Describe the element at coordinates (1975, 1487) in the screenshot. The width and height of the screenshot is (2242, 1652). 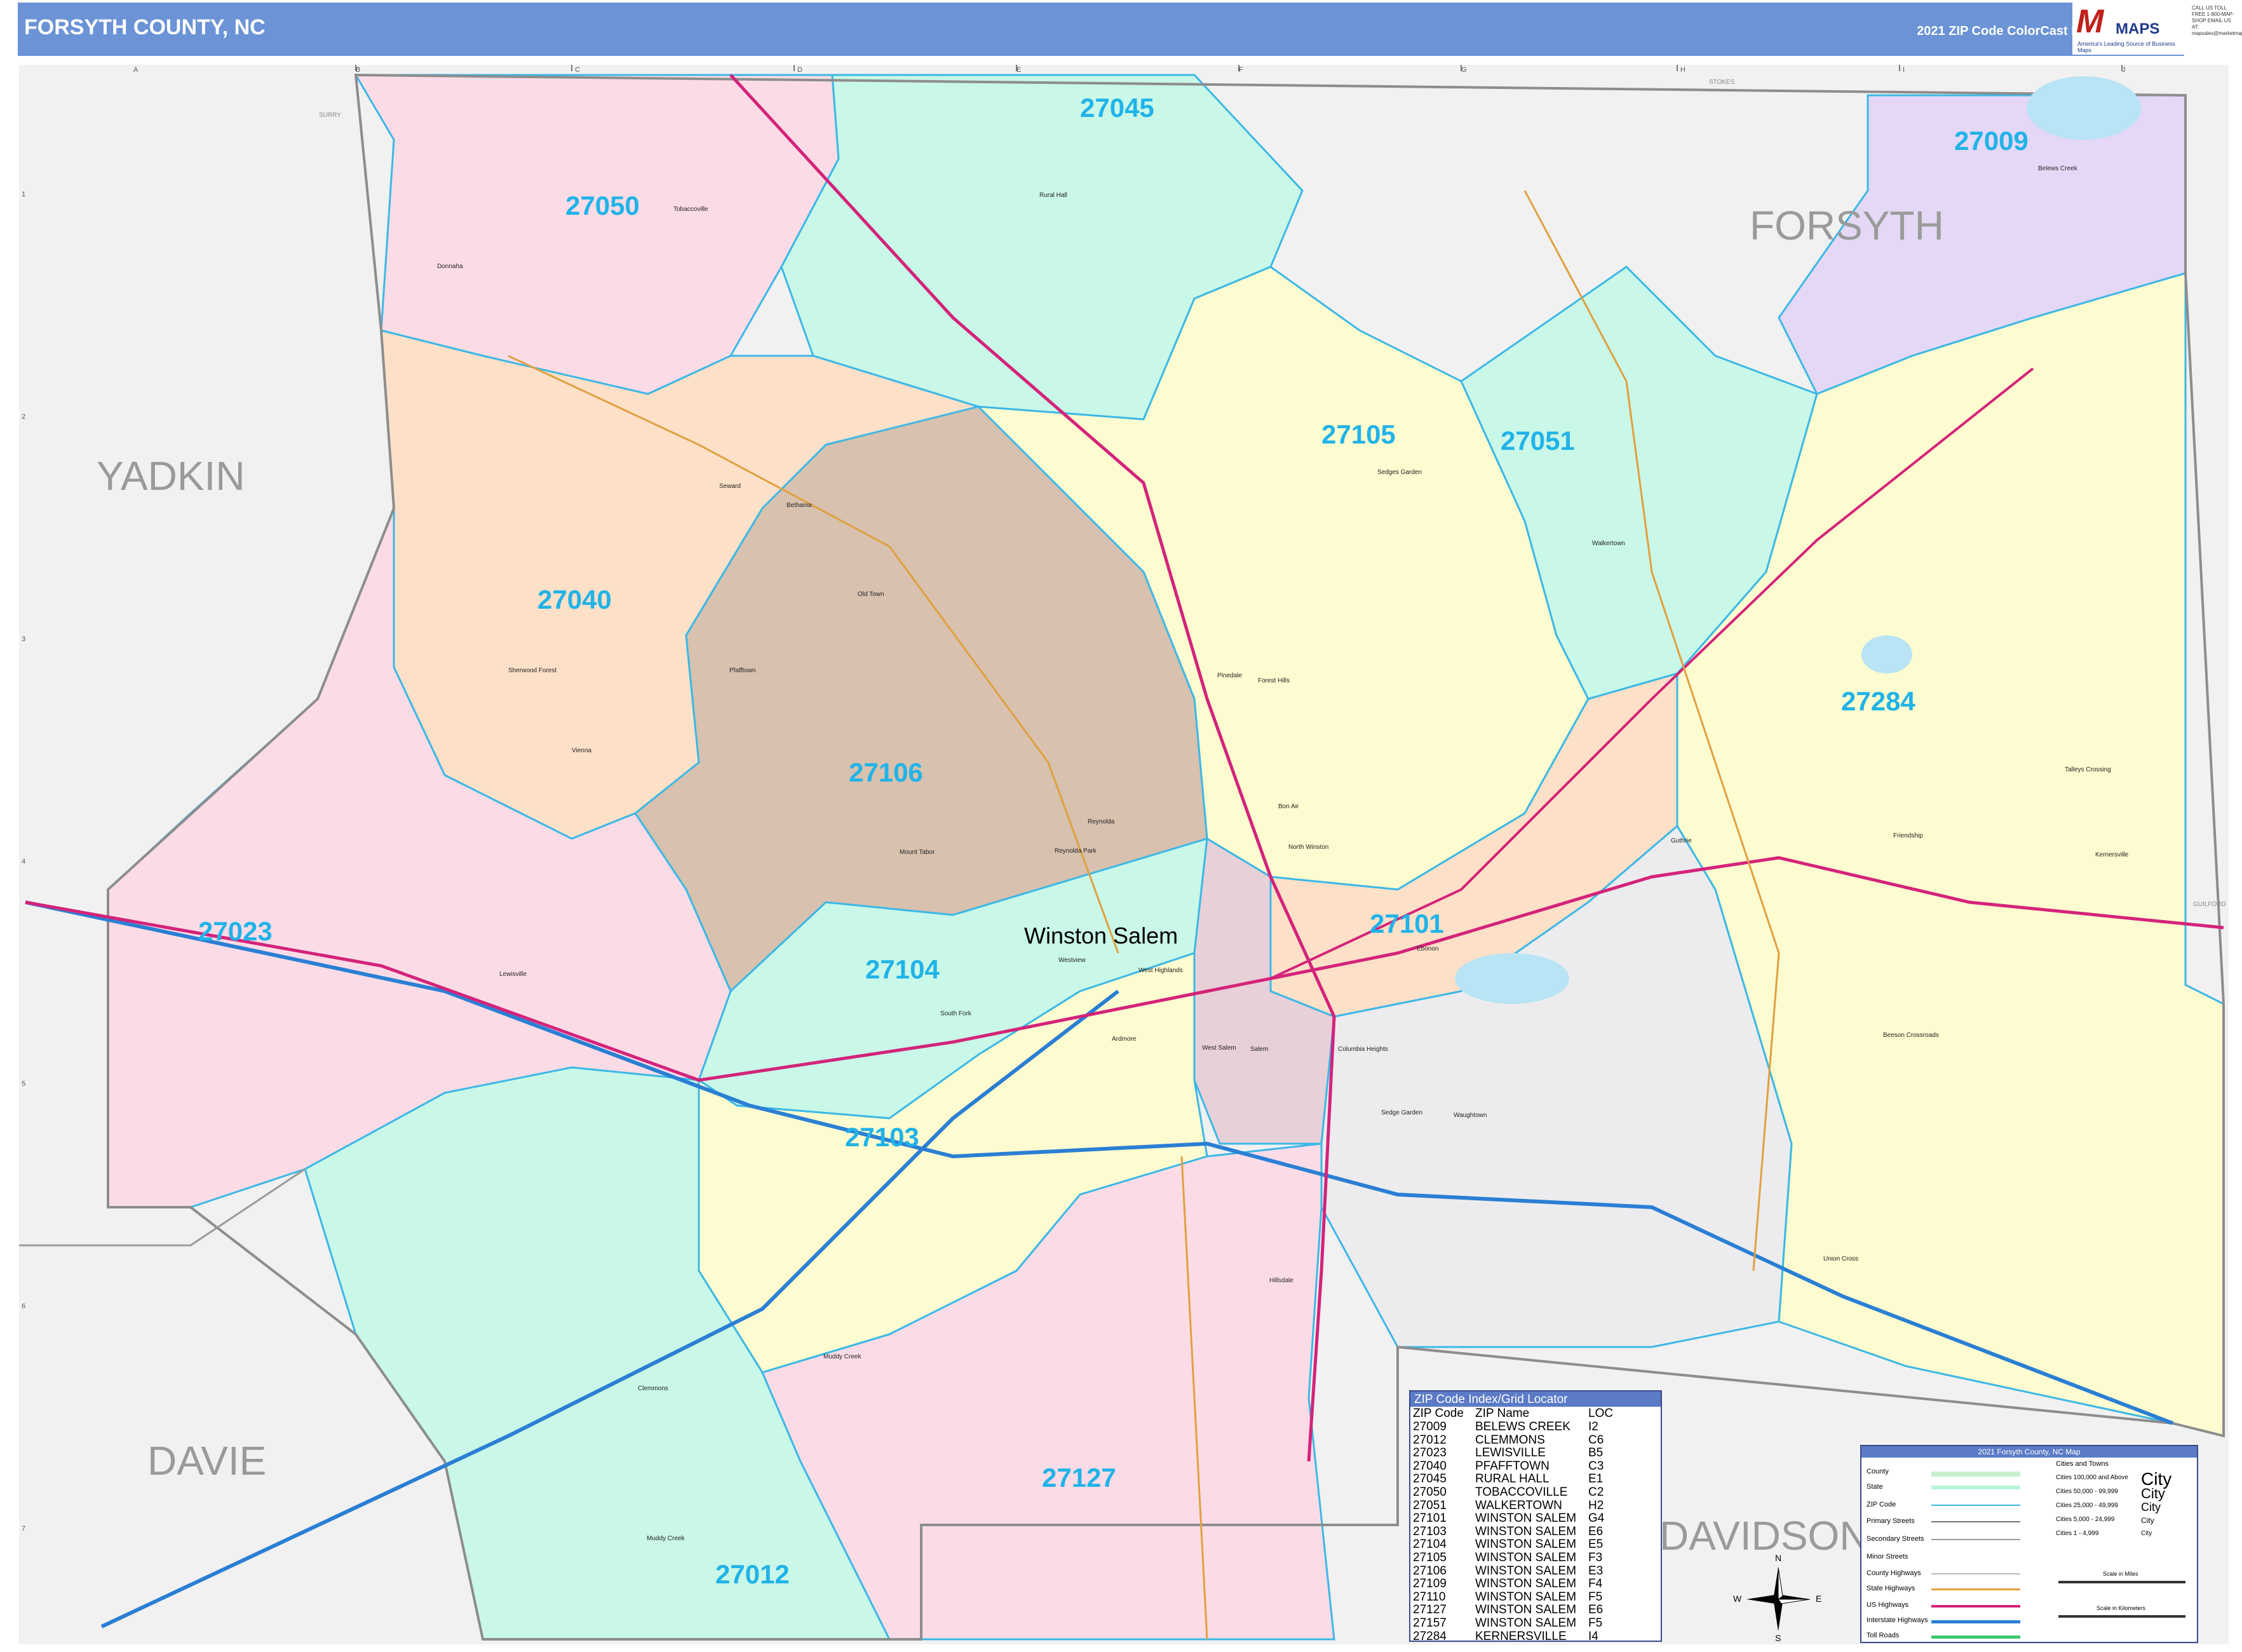
I see `legend-line-state` at that location.